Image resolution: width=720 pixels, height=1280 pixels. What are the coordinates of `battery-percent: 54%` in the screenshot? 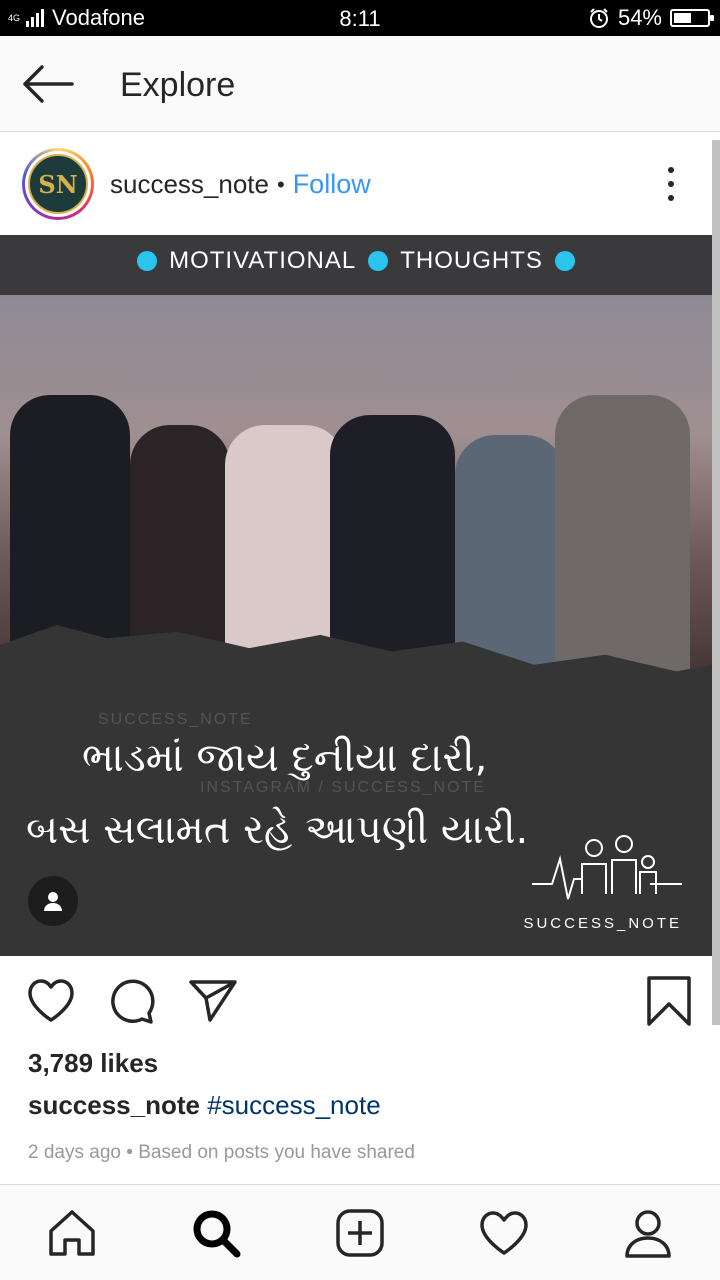 It's located at (639, 17).